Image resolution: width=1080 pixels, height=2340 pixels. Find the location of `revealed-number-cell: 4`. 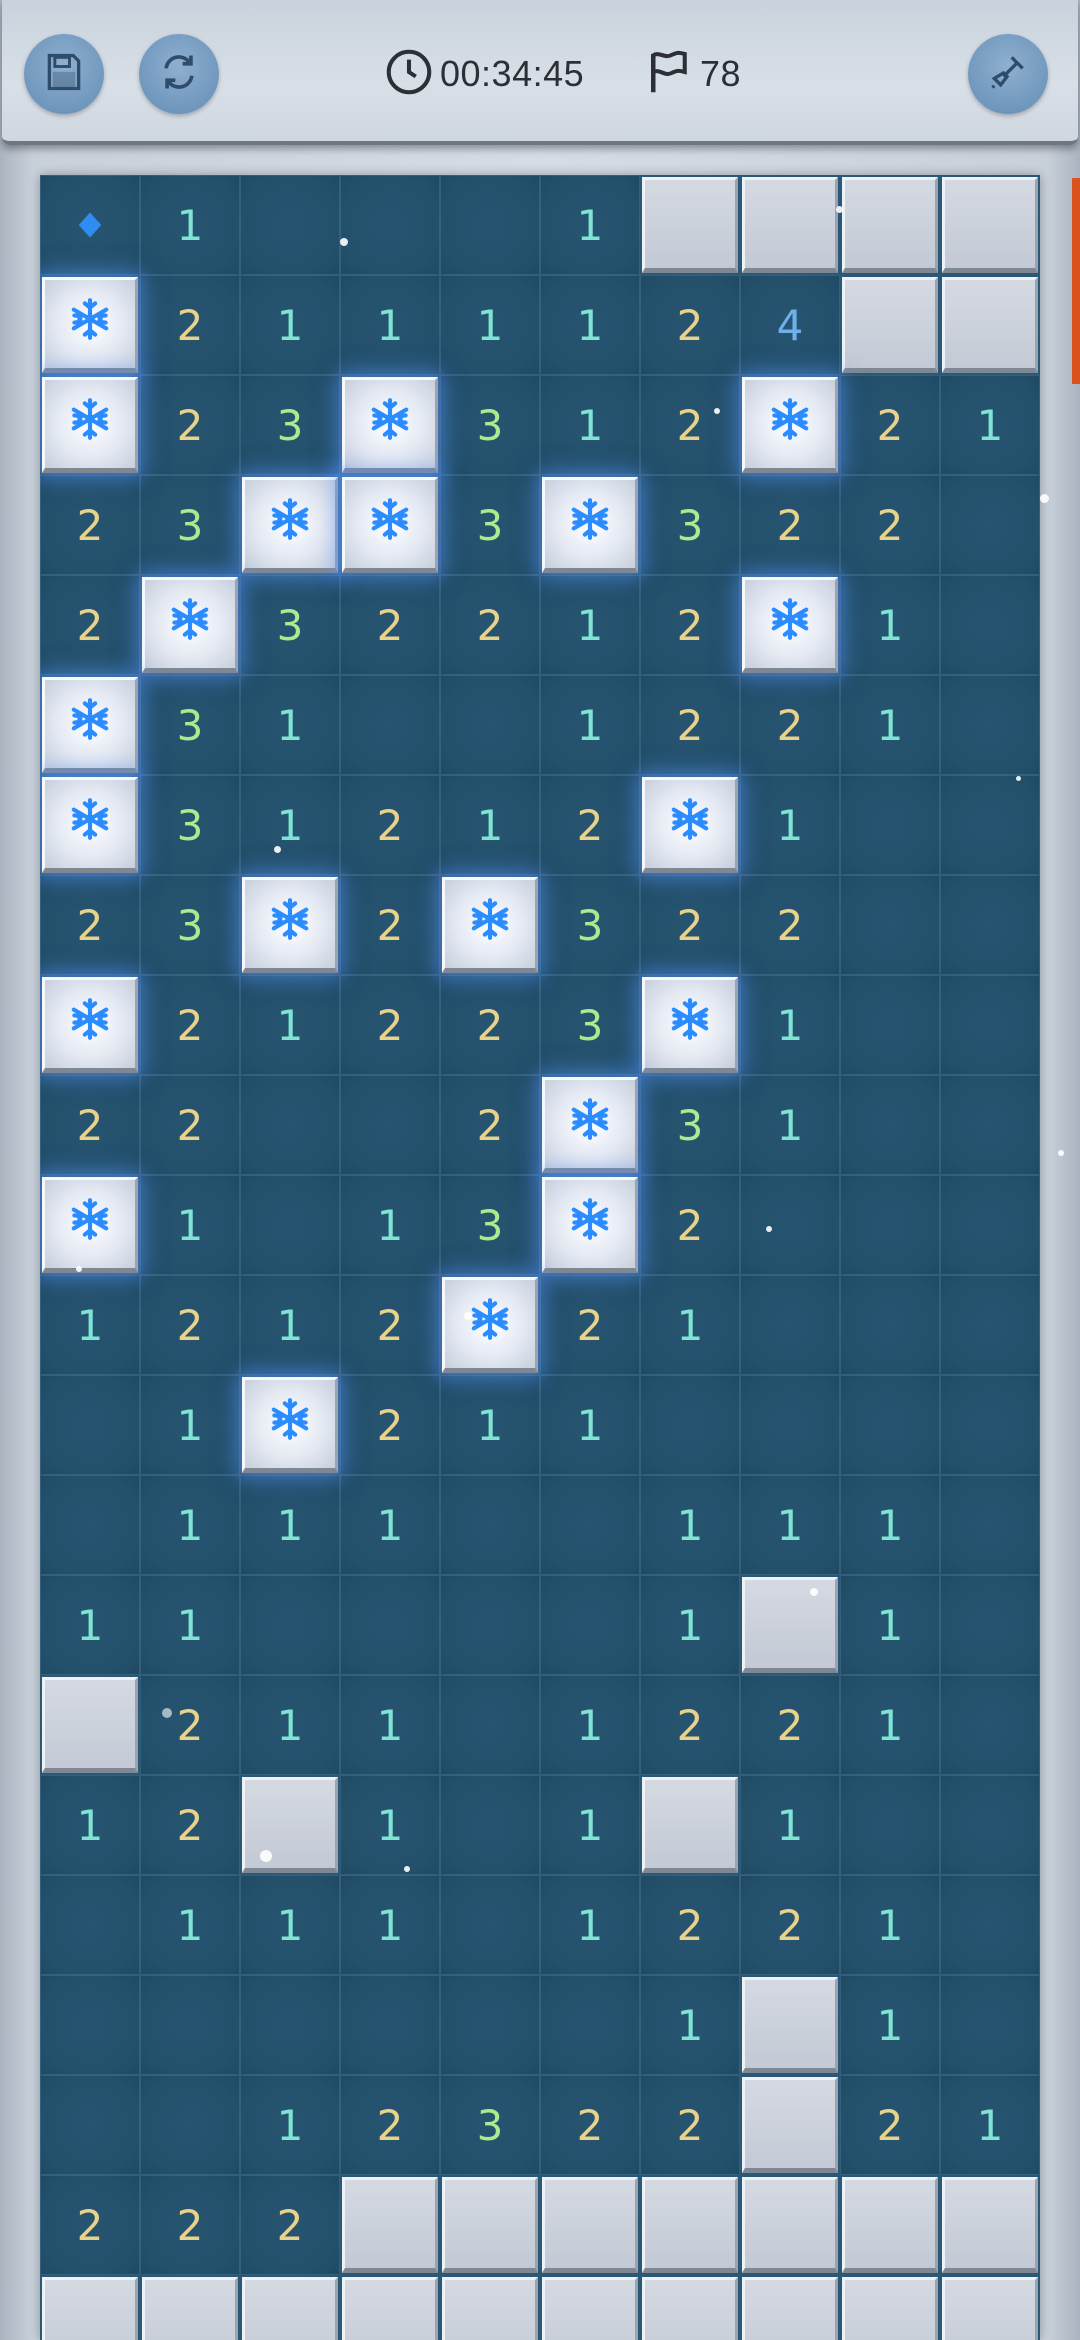

revealed-number-cell: 4 is located at coordinates (790, 325).